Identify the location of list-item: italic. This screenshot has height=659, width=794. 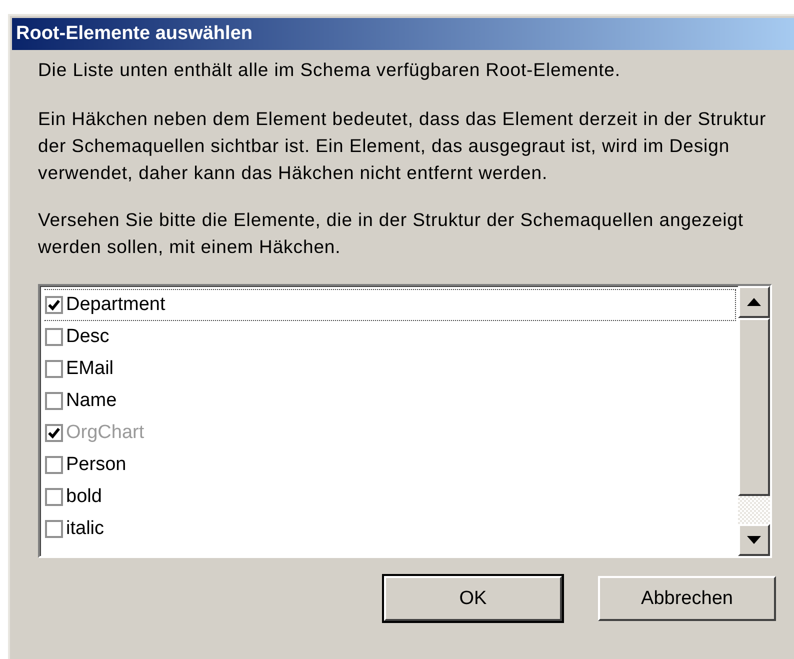
(85, 529).